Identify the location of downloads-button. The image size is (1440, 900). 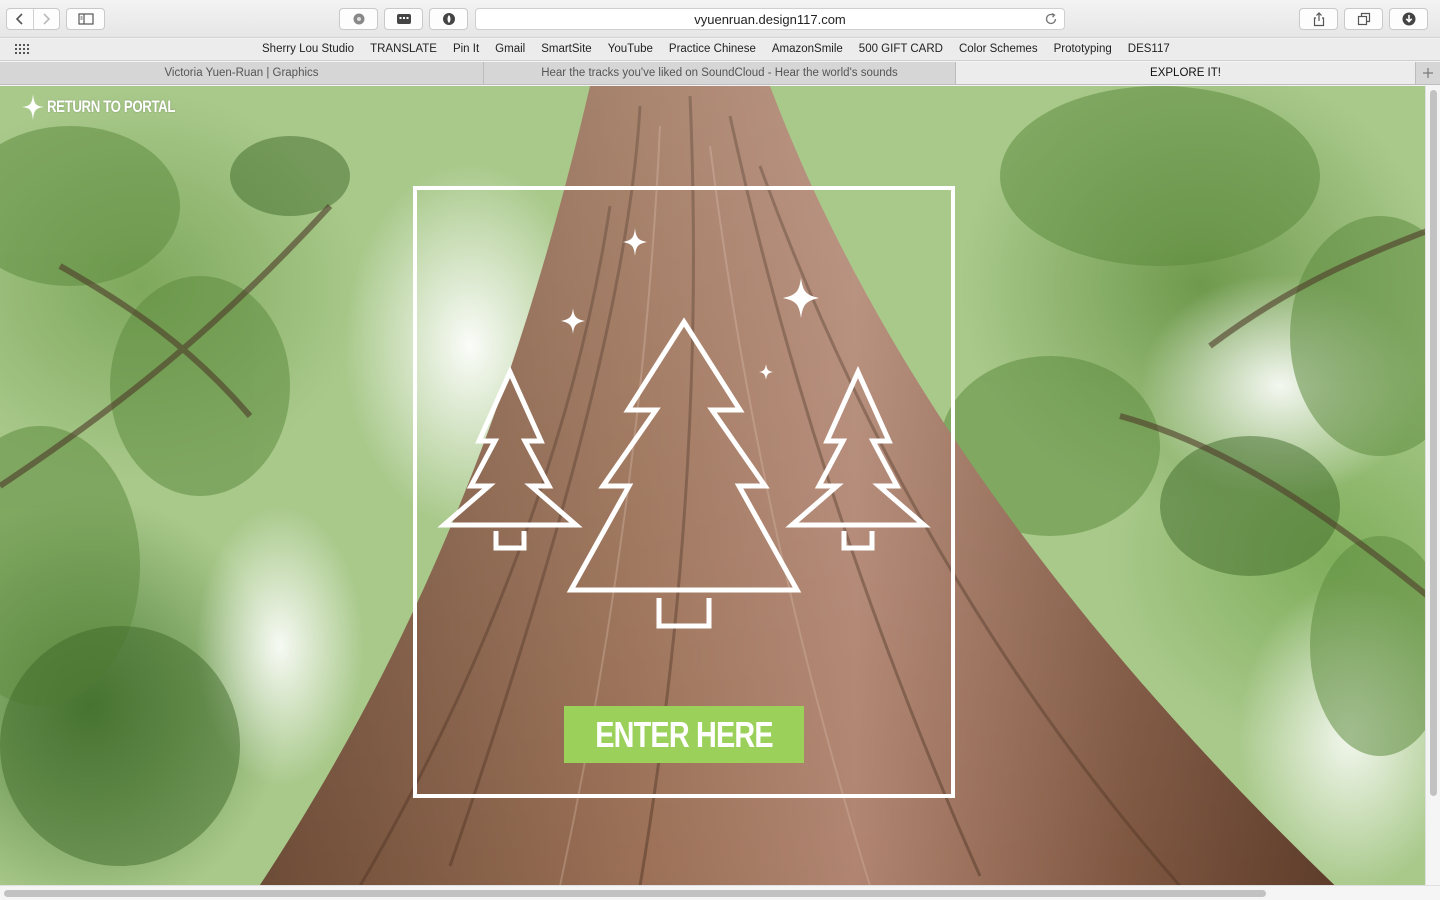
(1408, 19).